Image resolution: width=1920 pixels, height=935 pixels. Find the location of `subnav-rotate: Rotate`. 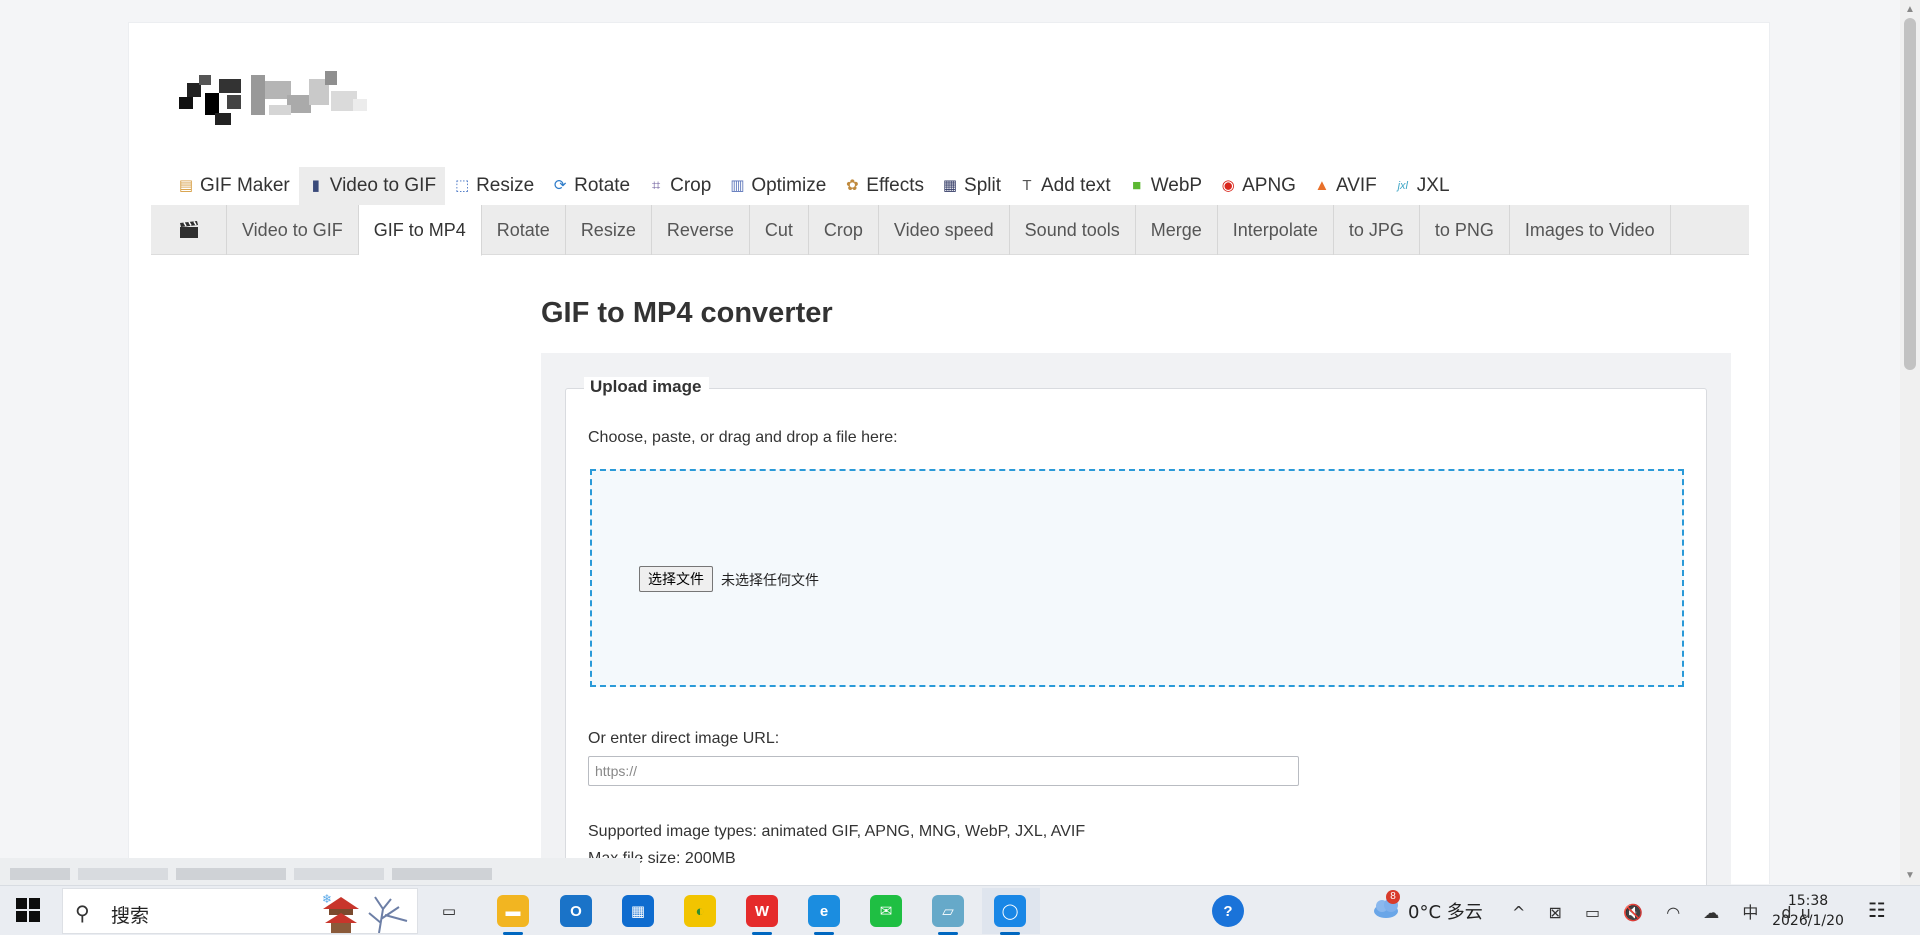

subnav-rotate: Rotate is located at coordinates (524, 230).